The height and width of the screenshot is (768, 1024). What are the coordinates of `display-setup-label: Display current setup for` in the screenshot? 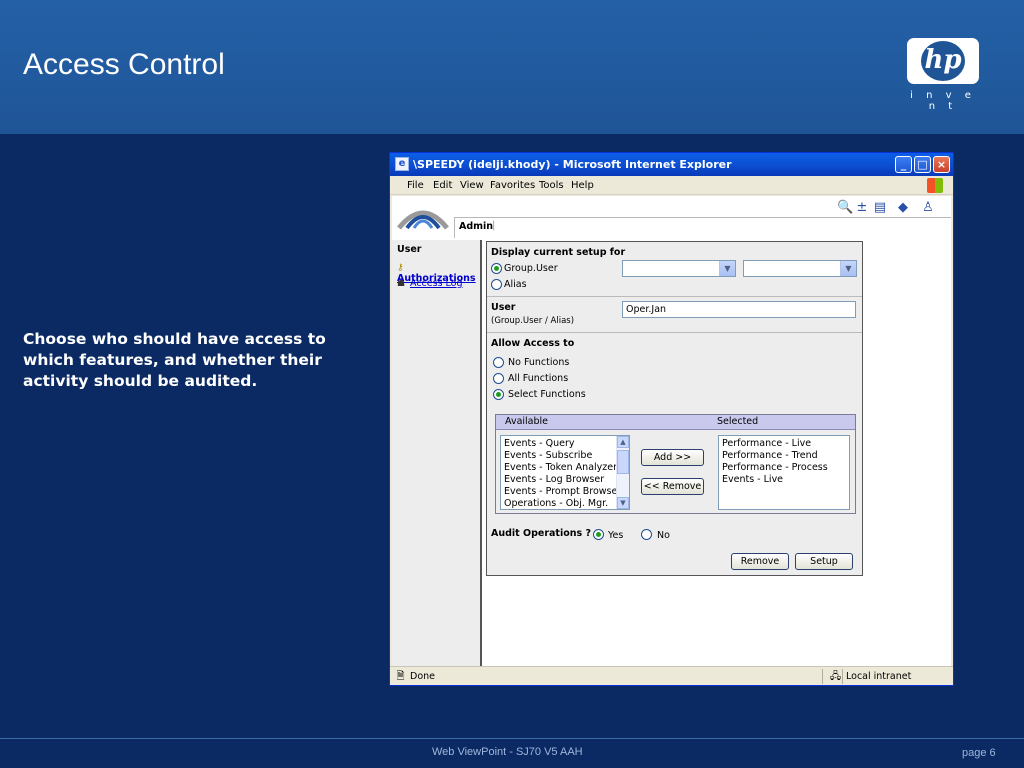 It's located at (558, 252).